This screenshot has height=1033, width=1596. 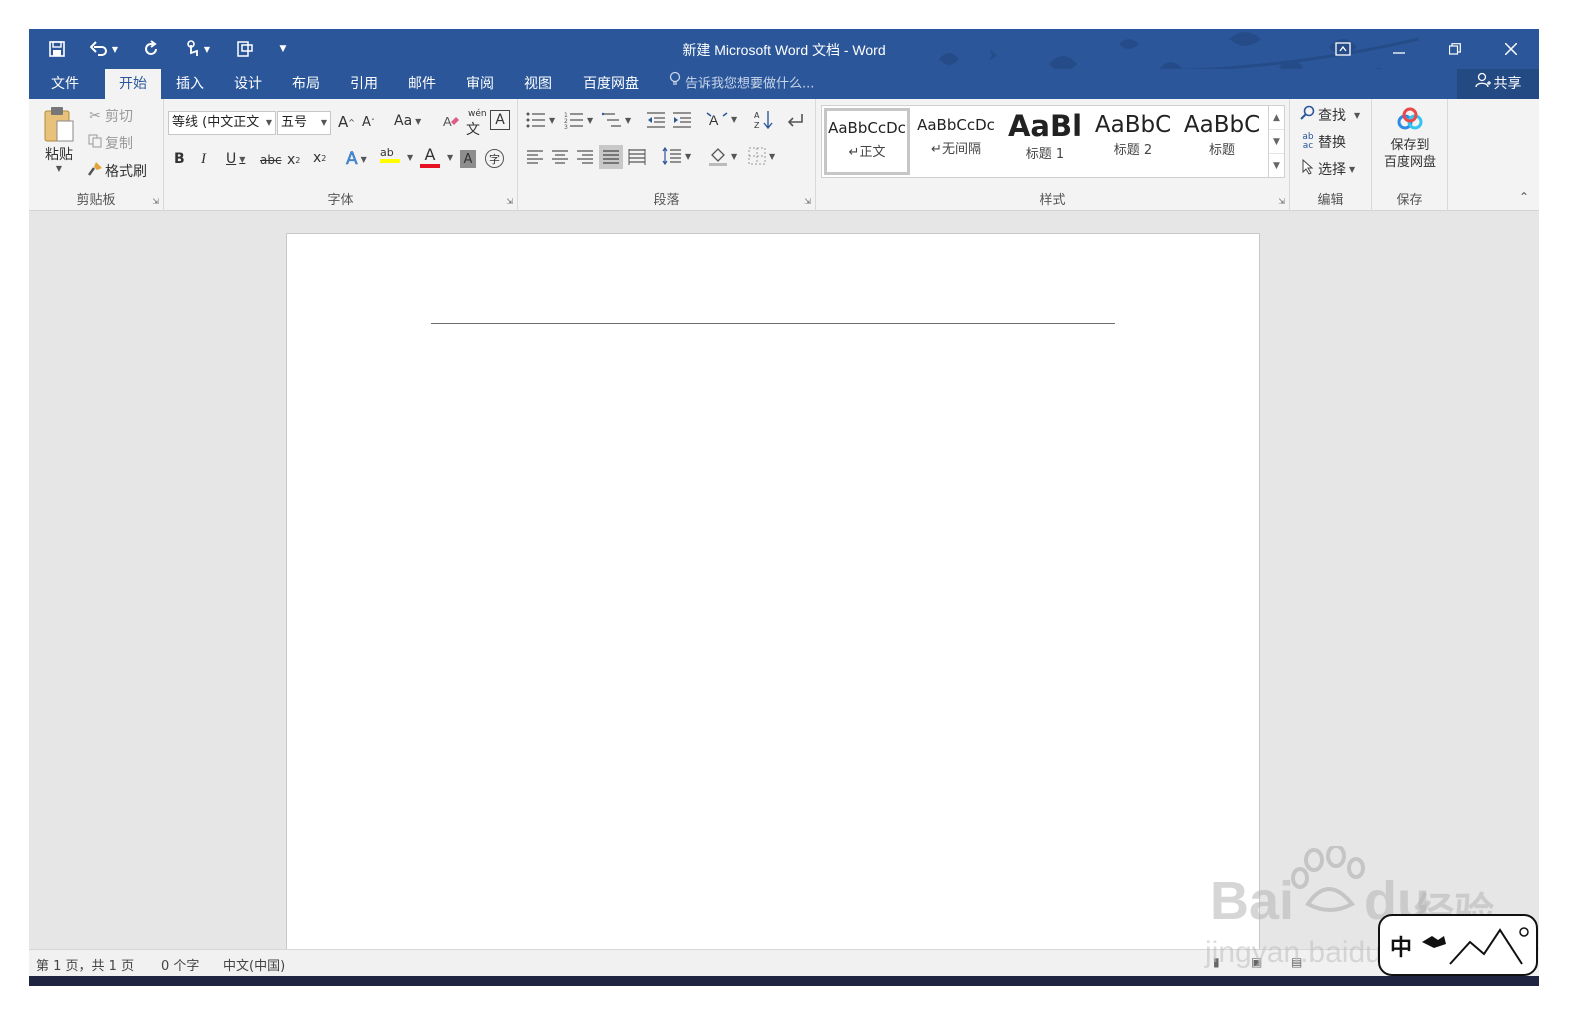 I want to click on format-painter-button: 格式刷, so click(x=116, y=171).